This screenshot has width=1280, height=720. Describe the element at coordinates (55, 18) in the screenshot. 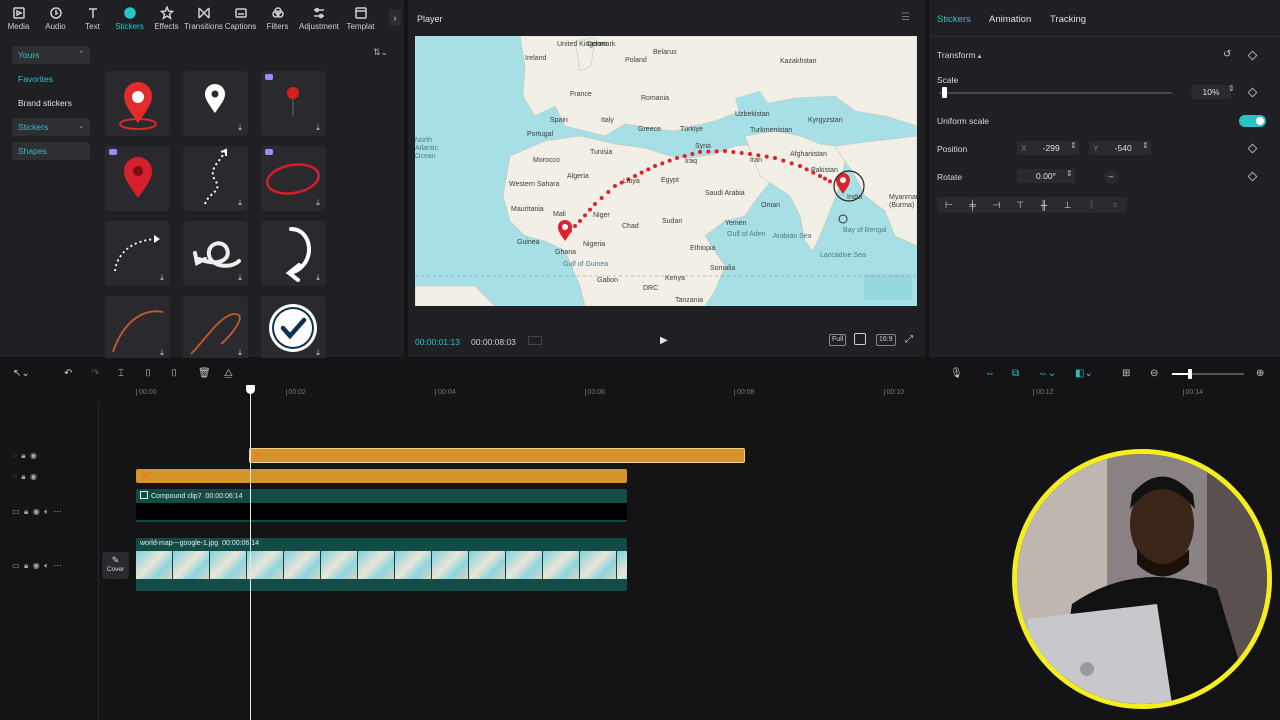

I see `tool-audio: Audio` at that location.